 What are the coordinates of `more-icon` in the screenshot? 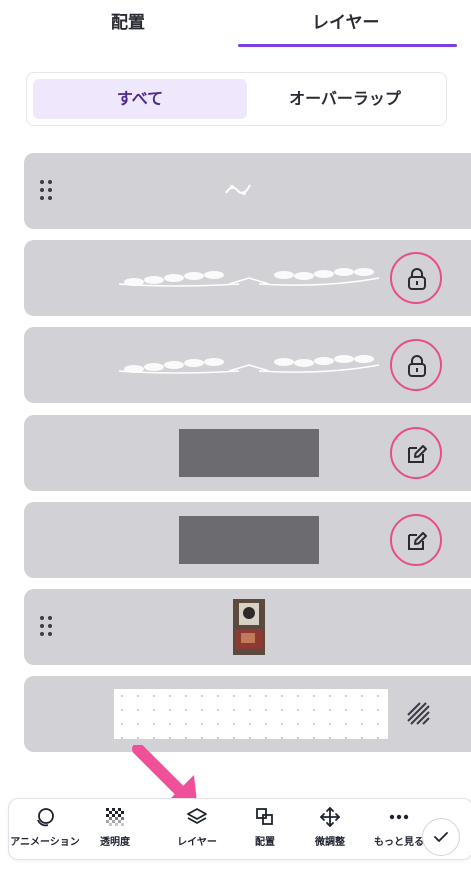 It's located at (399, 817).